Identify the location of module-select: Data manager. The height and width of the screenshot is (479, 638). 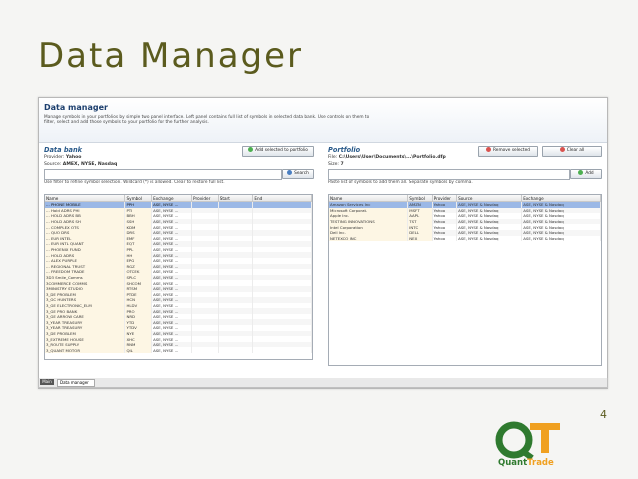
(76, 383).